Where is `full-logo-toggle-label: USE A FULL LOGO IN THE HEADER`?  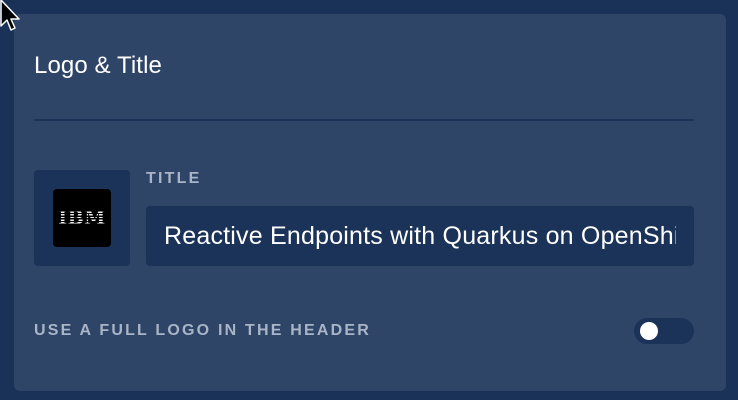
full-logo-toggle-label: USE A FULL LOGO IN THE HEADER is located at coordinates (202, 330).